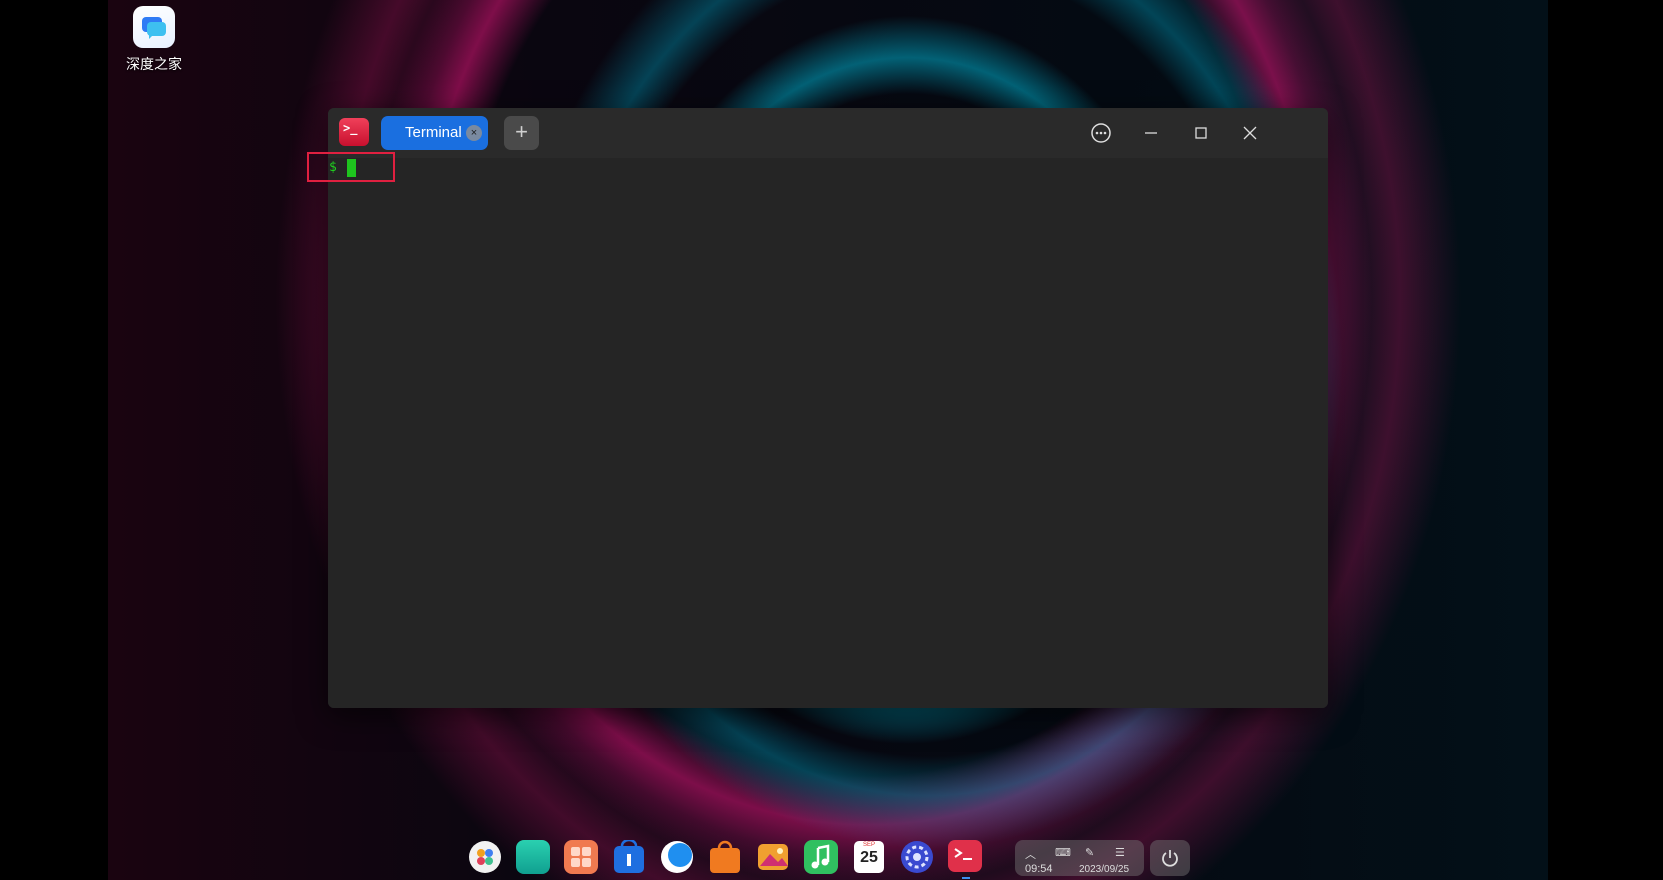 The image size is (1663, 880). Describe the element at coordinates (581, 857) in the screenshot. I see `app-grid-icon` at that location.